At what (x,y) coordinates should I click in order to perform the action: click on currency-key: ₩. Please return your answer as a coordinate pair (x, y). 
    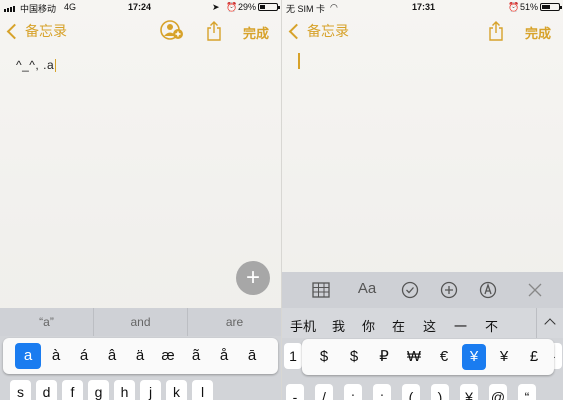
    Looking at the image, I should click on (414, 357).